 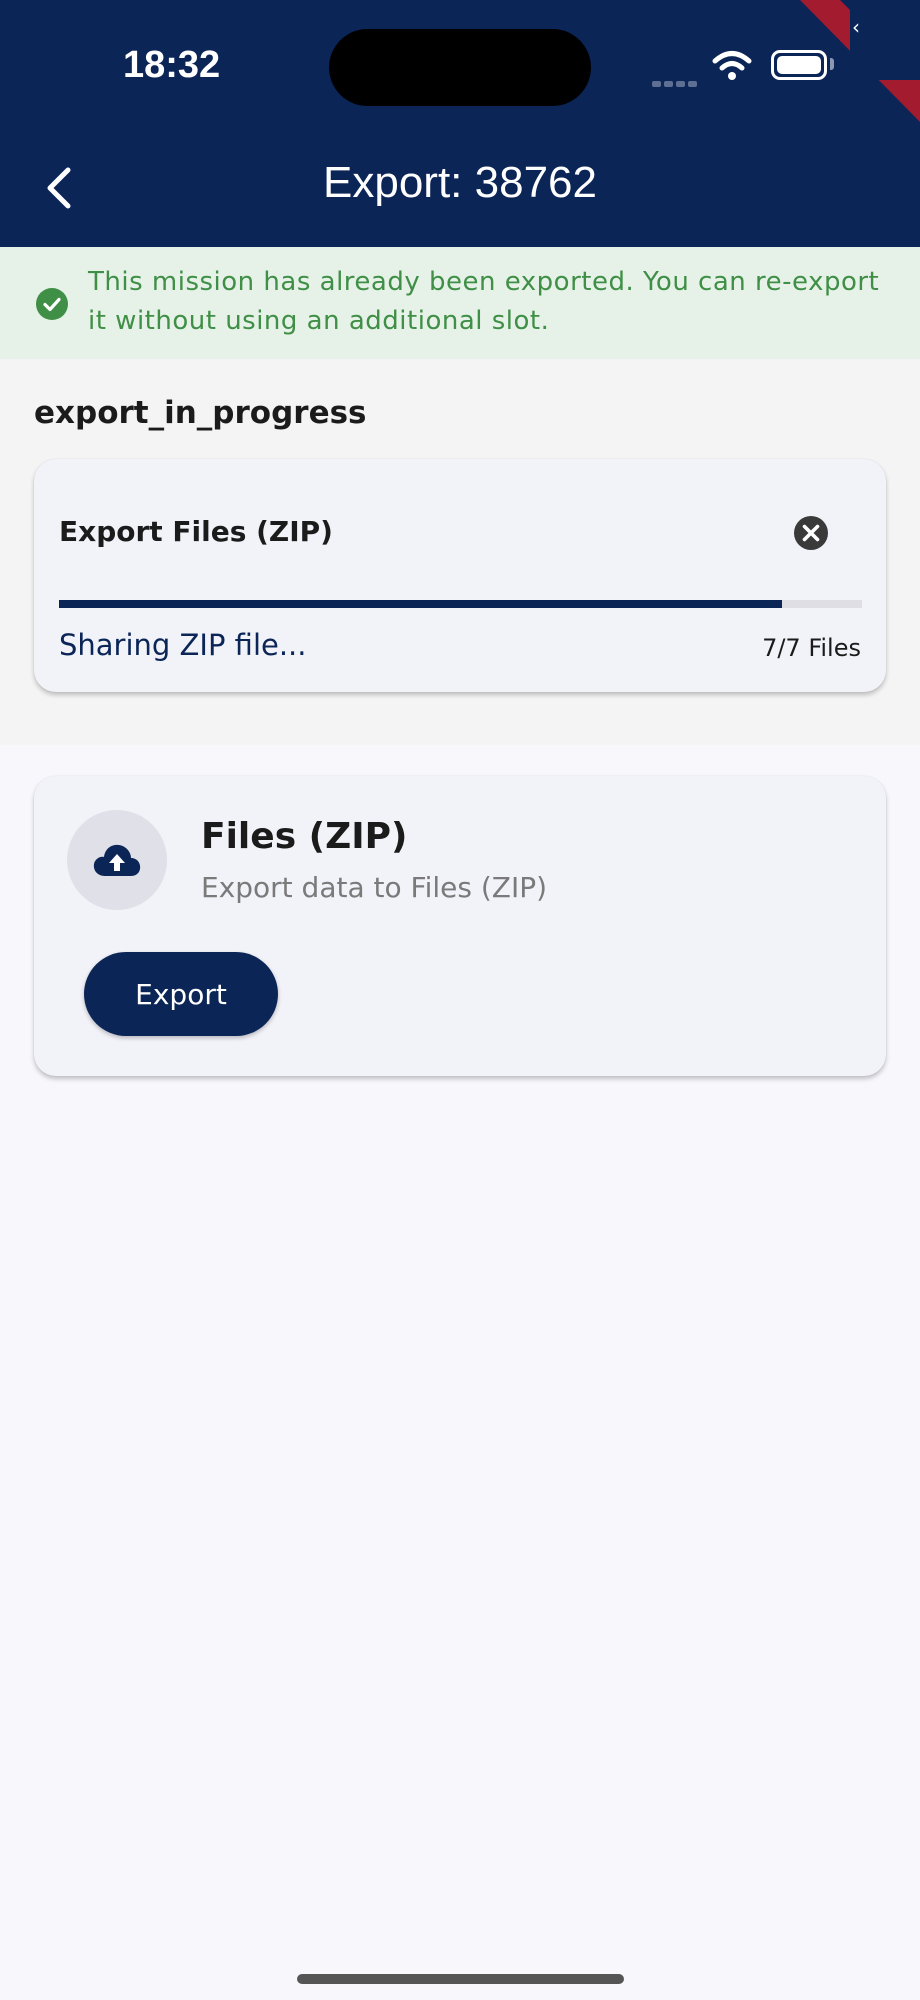 What do you see at coordinates (732, 65) in the screenshot?
I see `wifi-icon` at bounding box center [732, 65].